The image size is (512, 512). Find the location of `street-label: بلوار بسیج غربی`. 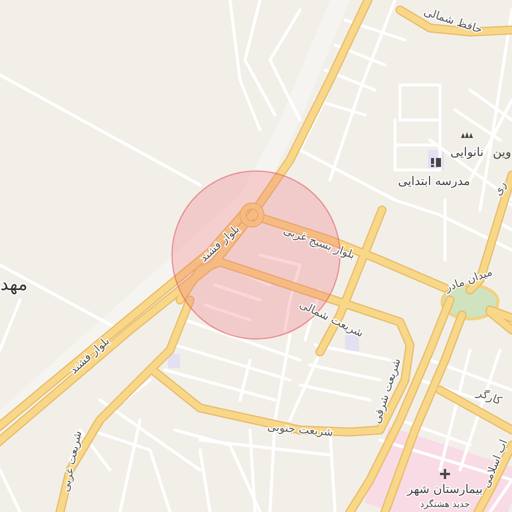

street-label: بلوار بسیج غربی is located at coordinates (319, 243).